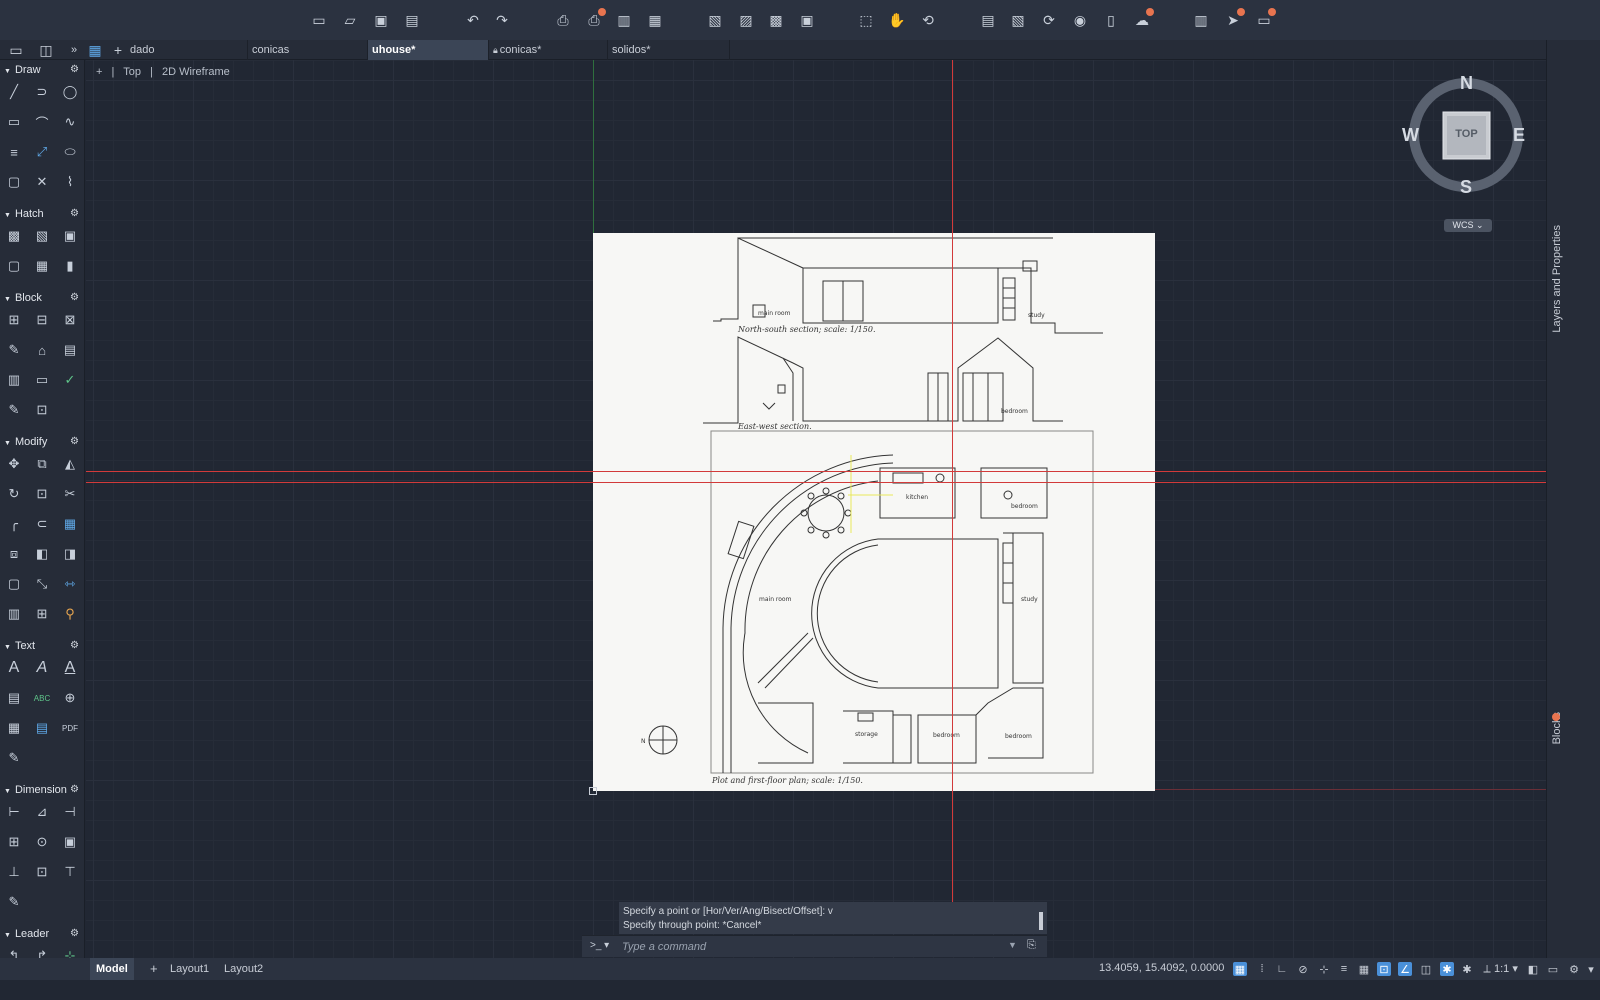  What do you see at coordinates (42, 214) in the screenshot?
I see `section-hatch: ▼ Hatch ⚙` at bounding box center [42, 214].